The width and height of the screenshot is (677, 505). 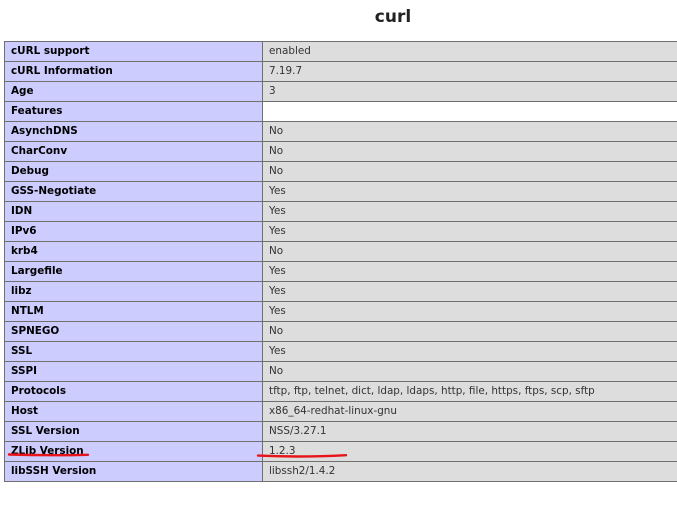 What do you see at coordinates (133, 71) in the screenshot?
I see `row-key: cURL Information` at bounding box center [133, 71].